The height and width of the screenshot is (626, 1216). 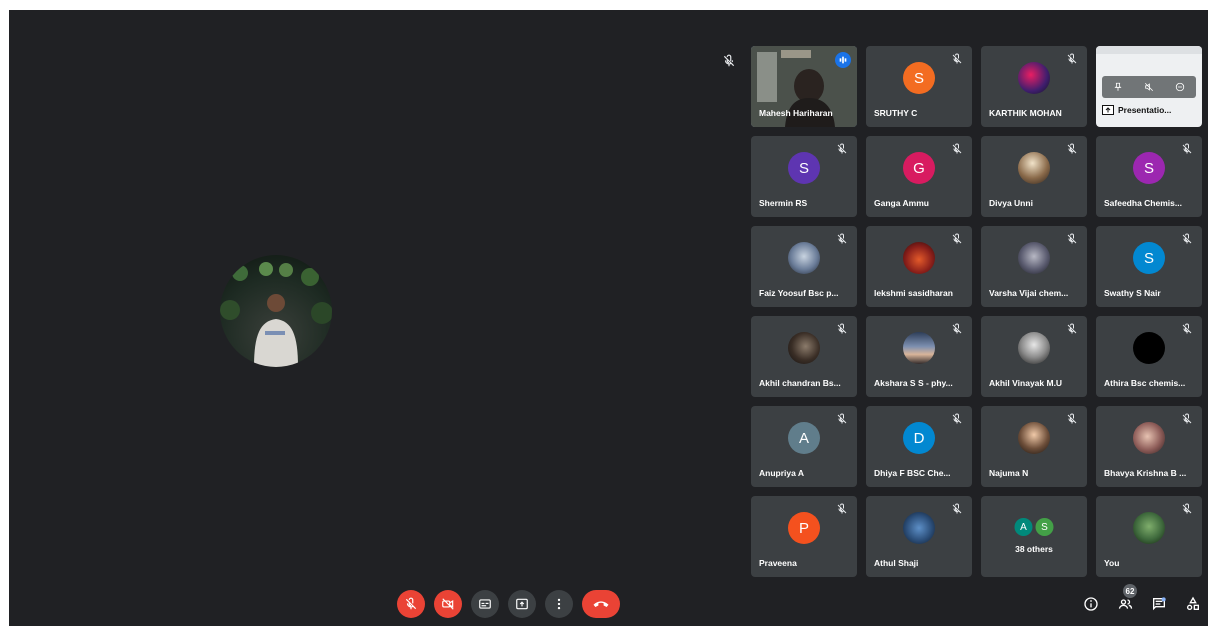 What do you see at coordinates (276, 311) in the screenshot?
I see `main-self-avatar` at bounding box center [276, 311].